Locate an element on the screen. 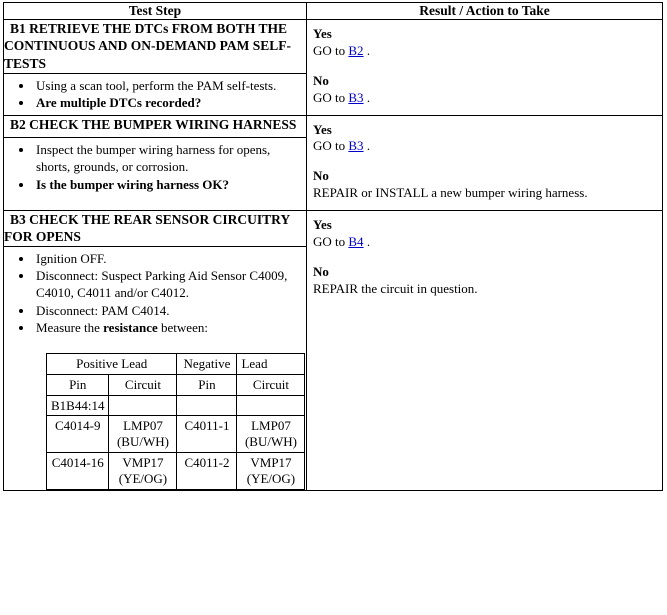 This screenshot has height=615, width=667. result-spacer-b2 is located at coordinates (485, 161).